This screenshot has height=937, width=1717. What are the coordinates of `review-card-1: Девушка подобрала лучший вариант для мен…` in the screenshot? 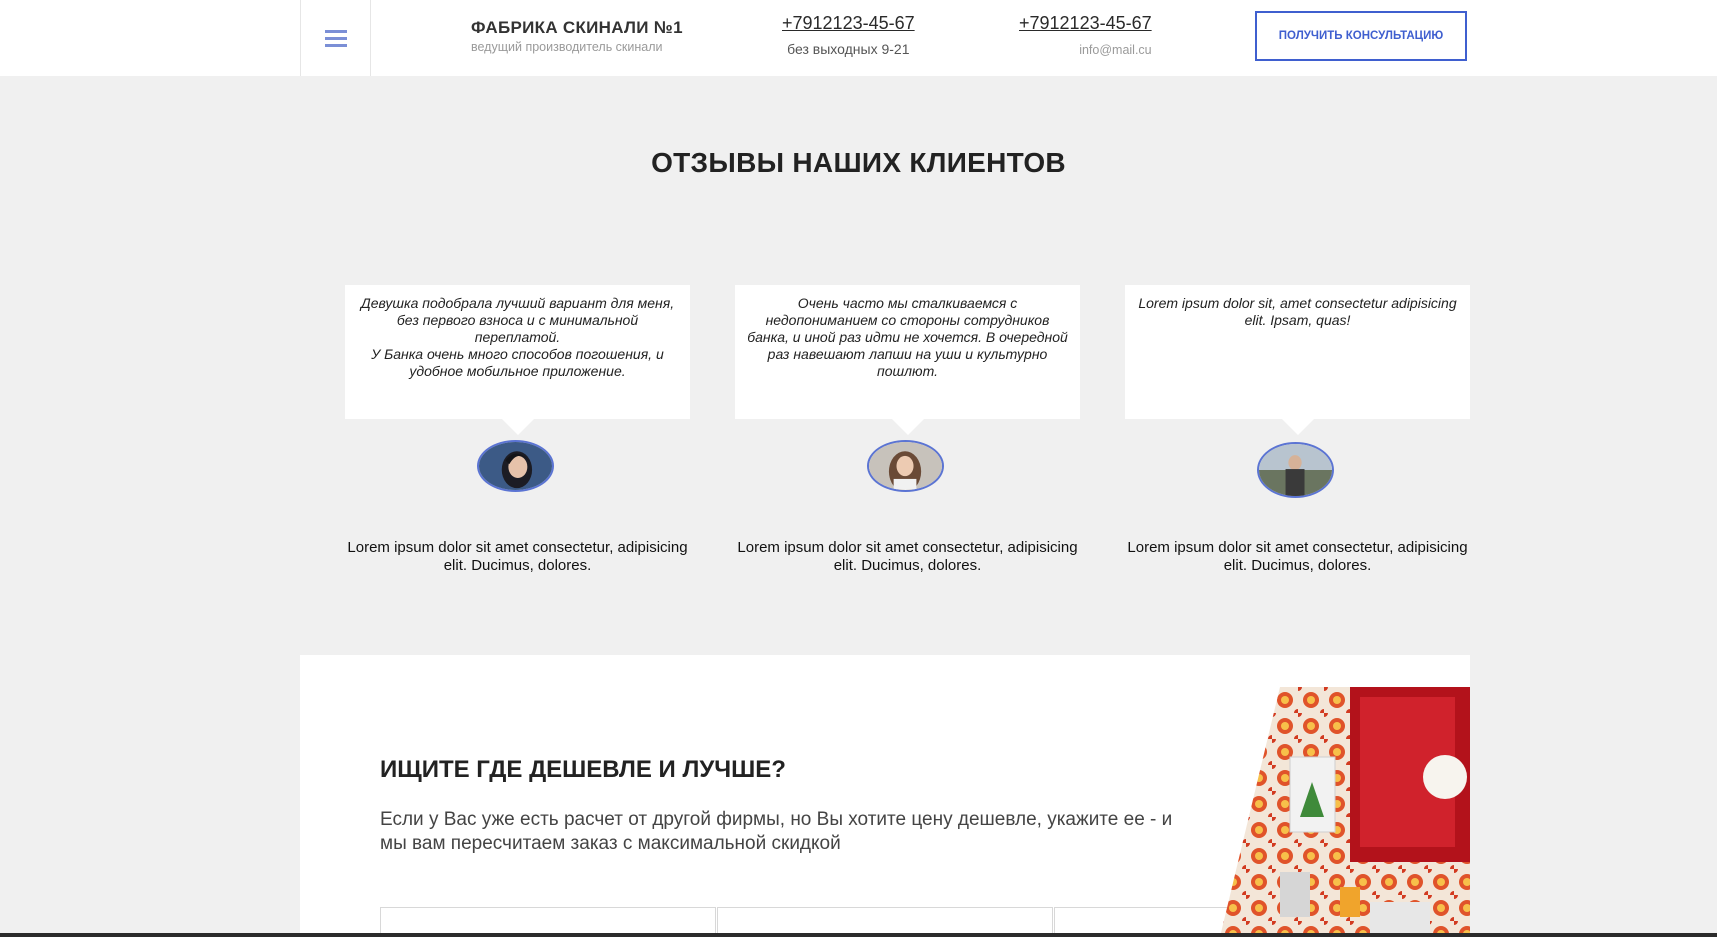 It's located at (517, 429).